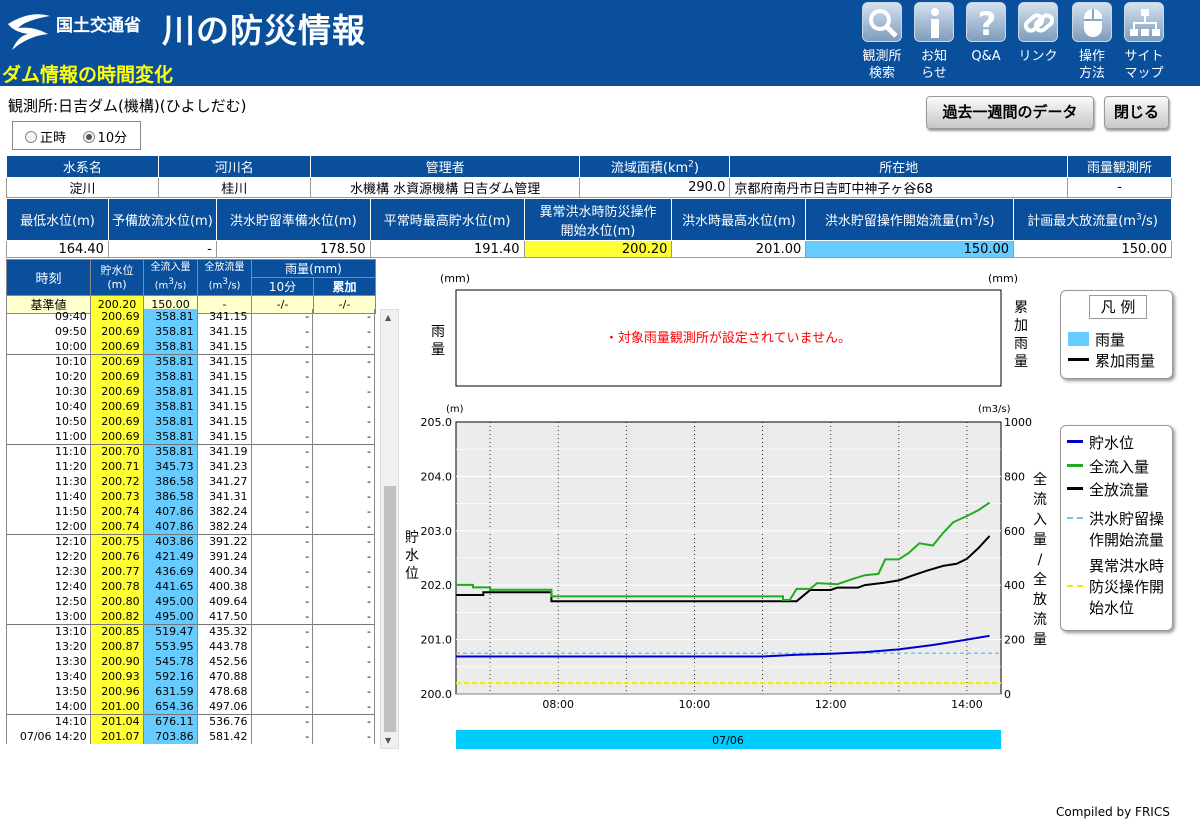 This screenshot has width=1200, height=834. I want to click on value-cell: 436.69, so click(170, 571).